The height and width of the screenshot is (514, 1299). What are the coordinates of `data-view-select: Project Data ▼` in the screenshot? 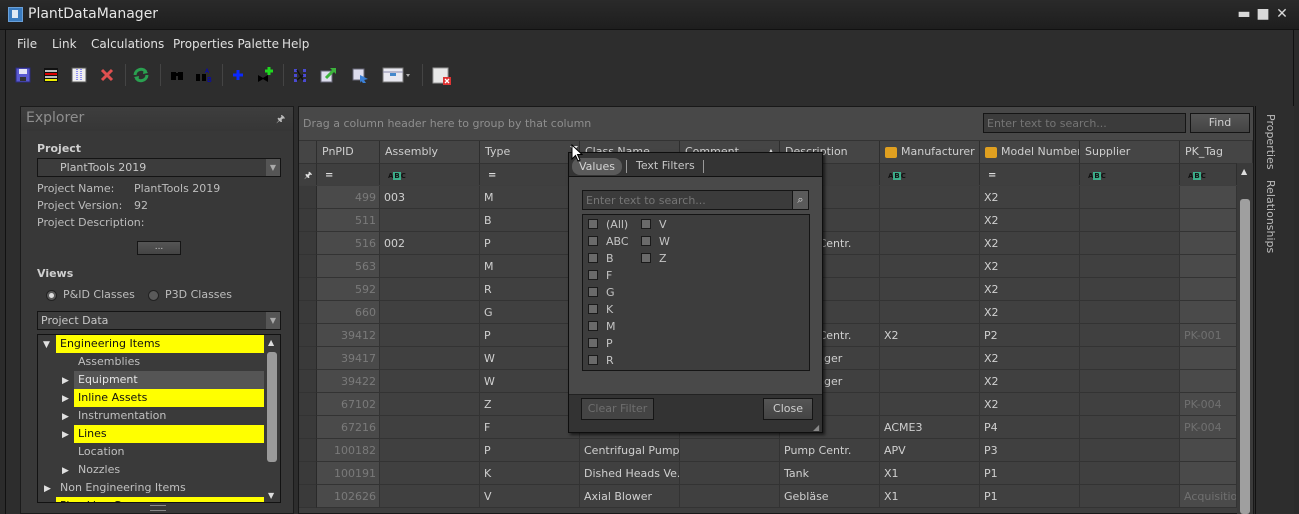 It's located at (159, 320).